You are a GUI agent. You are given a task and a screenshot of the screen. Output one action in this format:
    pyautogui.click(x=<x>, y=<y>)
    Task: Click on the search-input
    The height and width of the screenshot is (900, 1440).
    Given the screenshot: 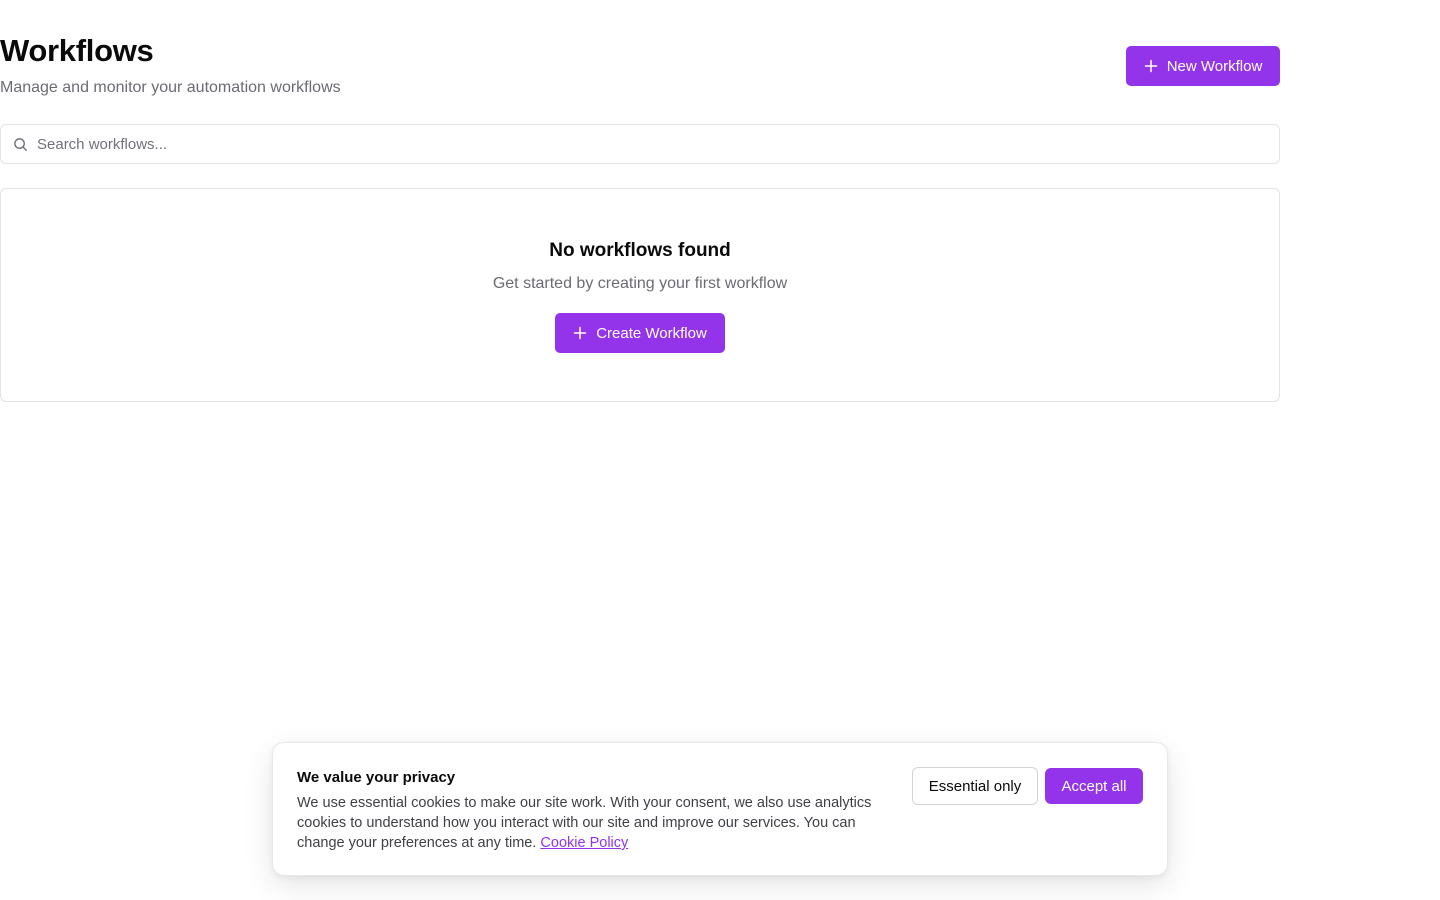 What is the action you would take?
    pyautogui.click(x=652, y=144)
    